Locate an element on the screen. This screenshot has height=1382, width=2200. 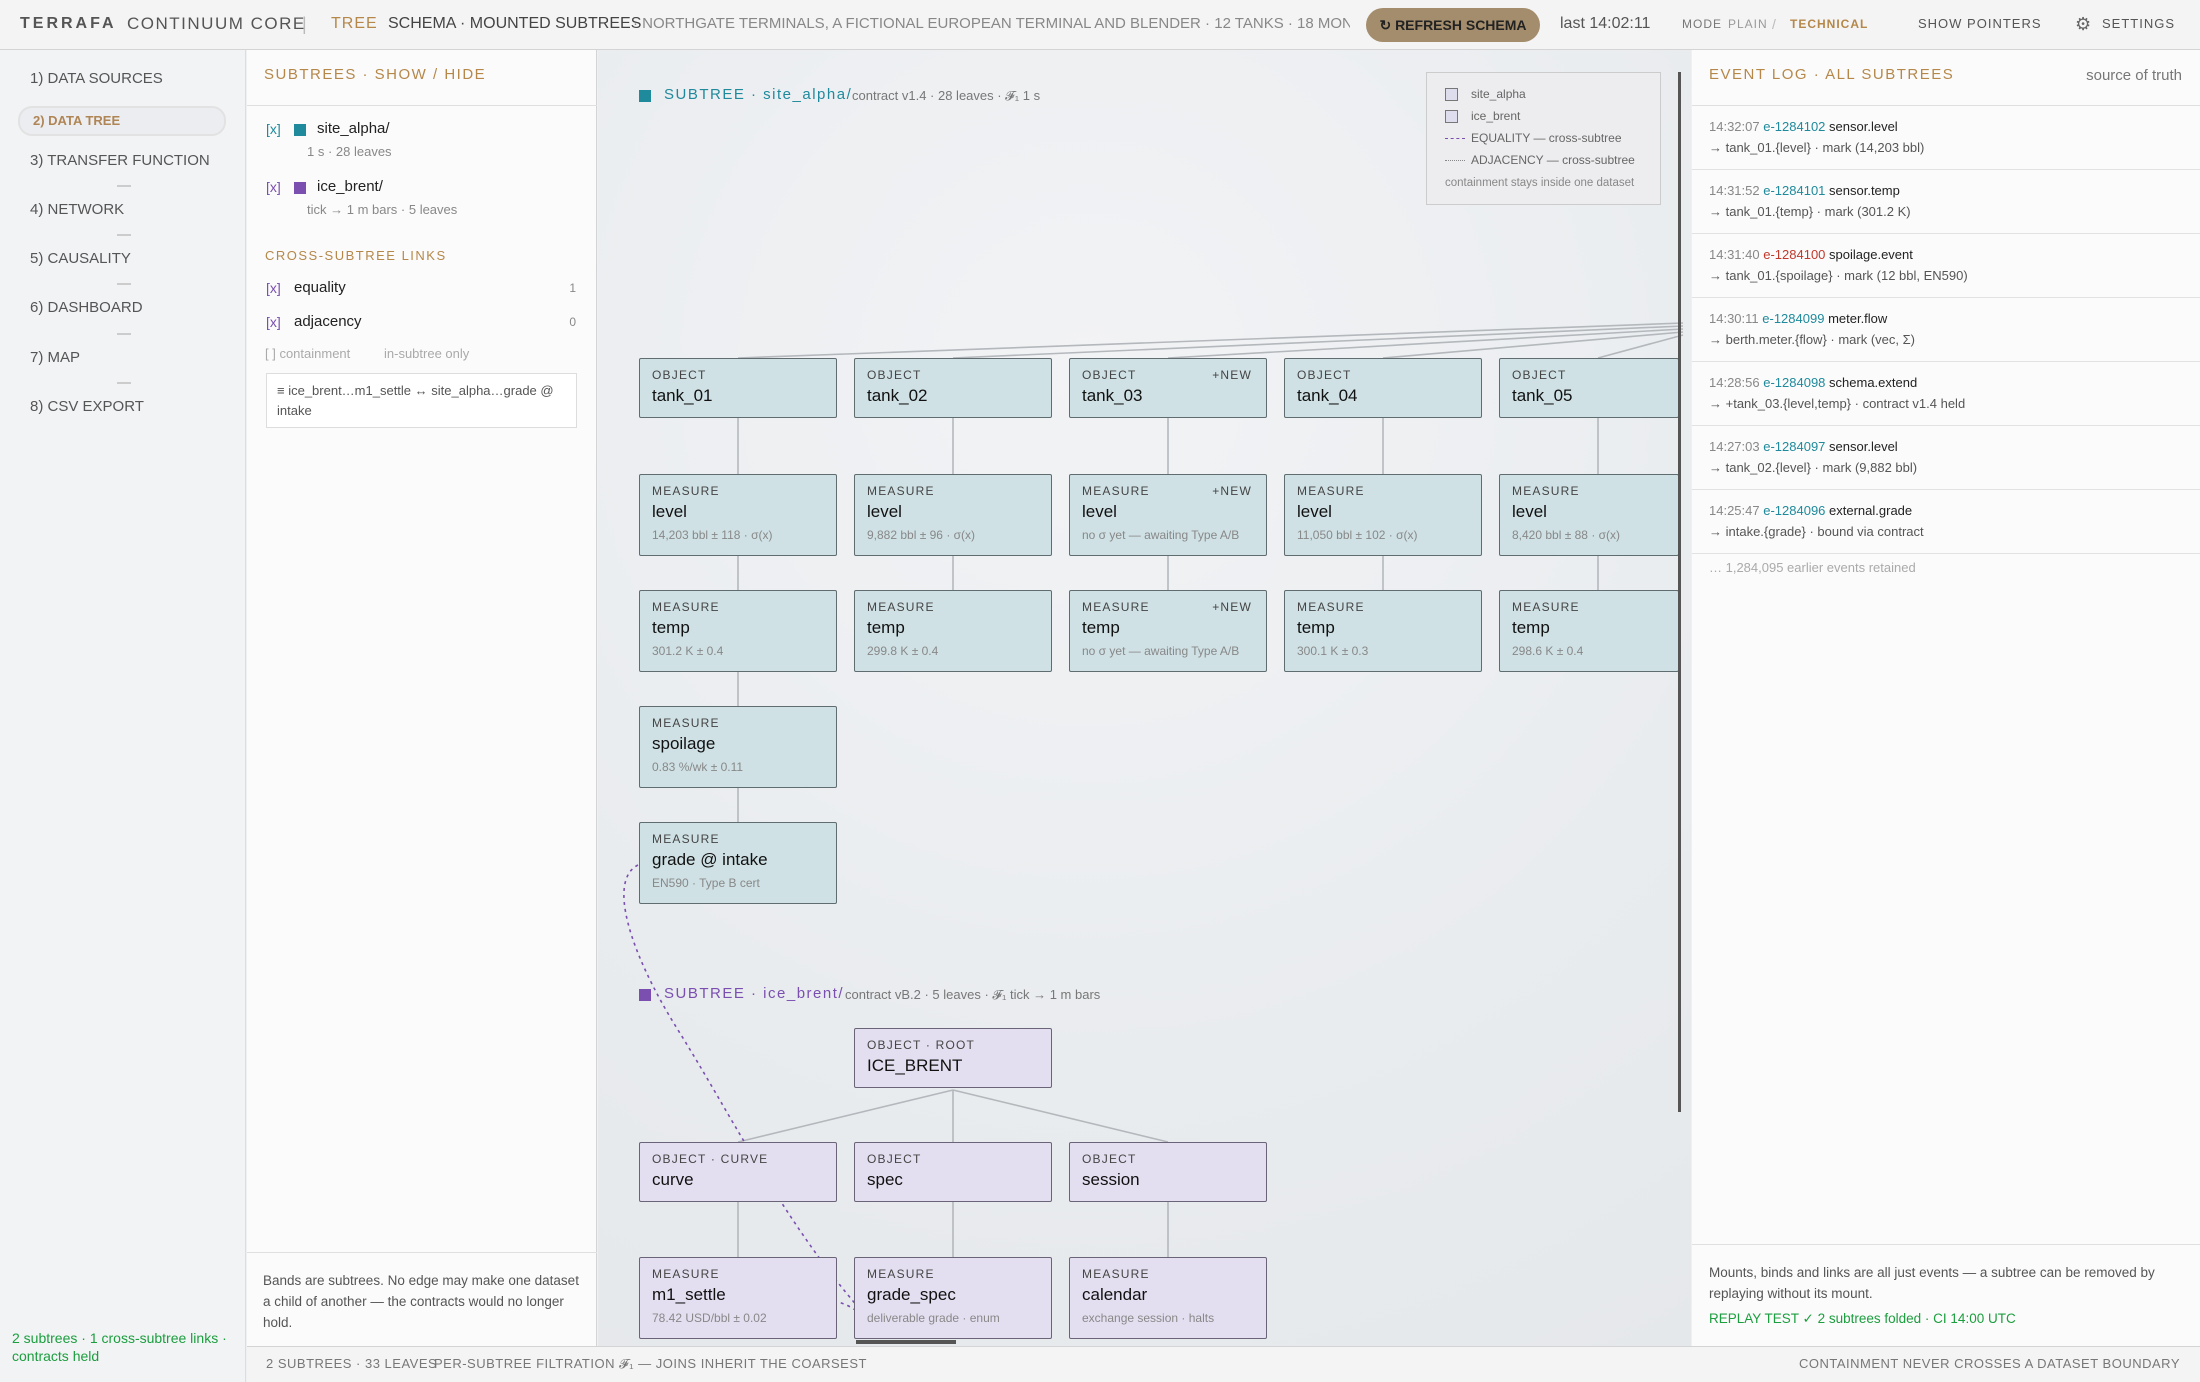
node-value: 299.8 K ± 0.4 is located at coordinates (903, 651).